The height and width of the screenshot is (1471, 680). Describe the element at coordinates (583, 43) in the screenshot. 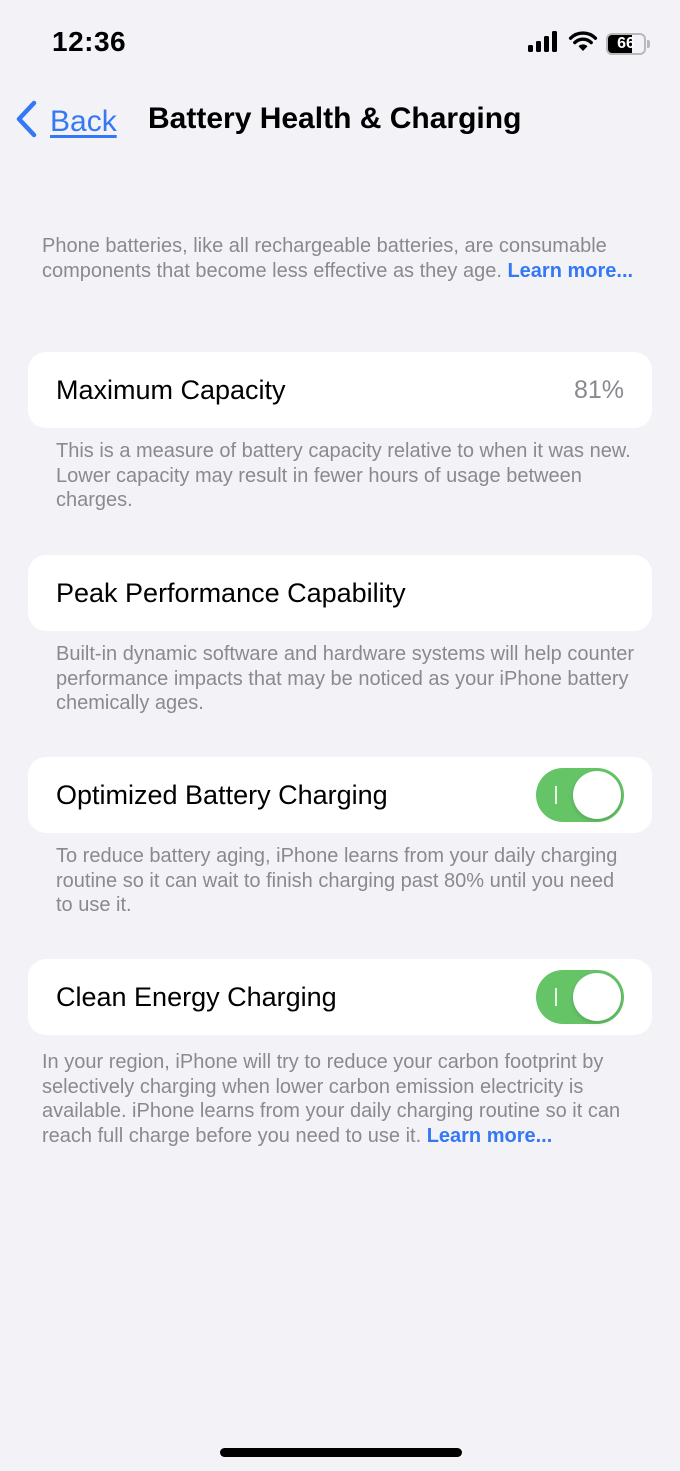

I see `wifi-icon` at that location.